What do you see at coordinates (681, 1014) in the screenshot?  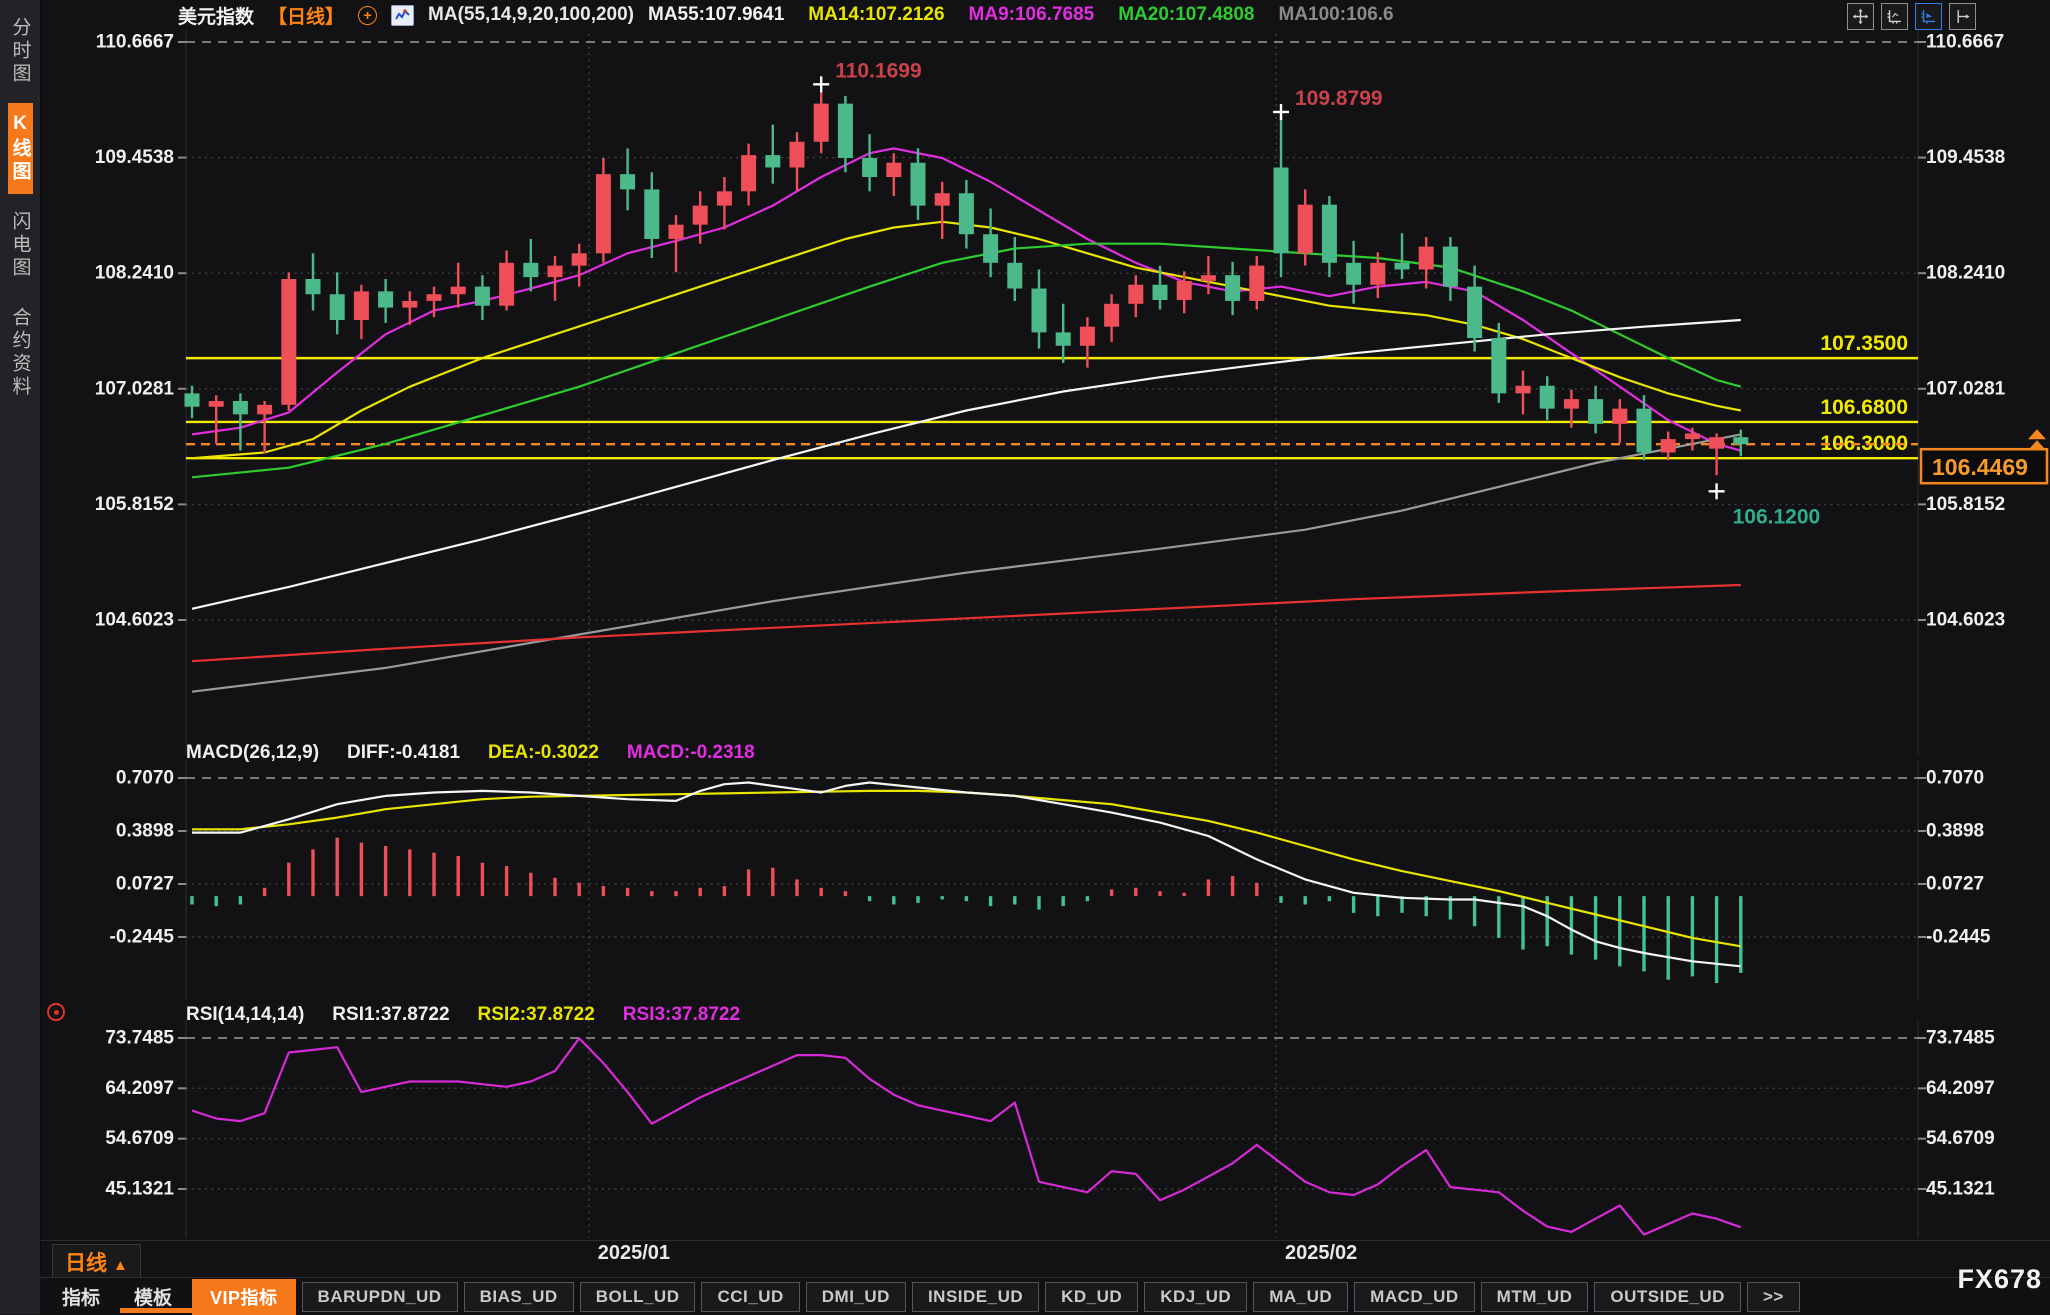 I see `rsi3-value: RSI3:37.8722` at bounding box center [681, 1014].